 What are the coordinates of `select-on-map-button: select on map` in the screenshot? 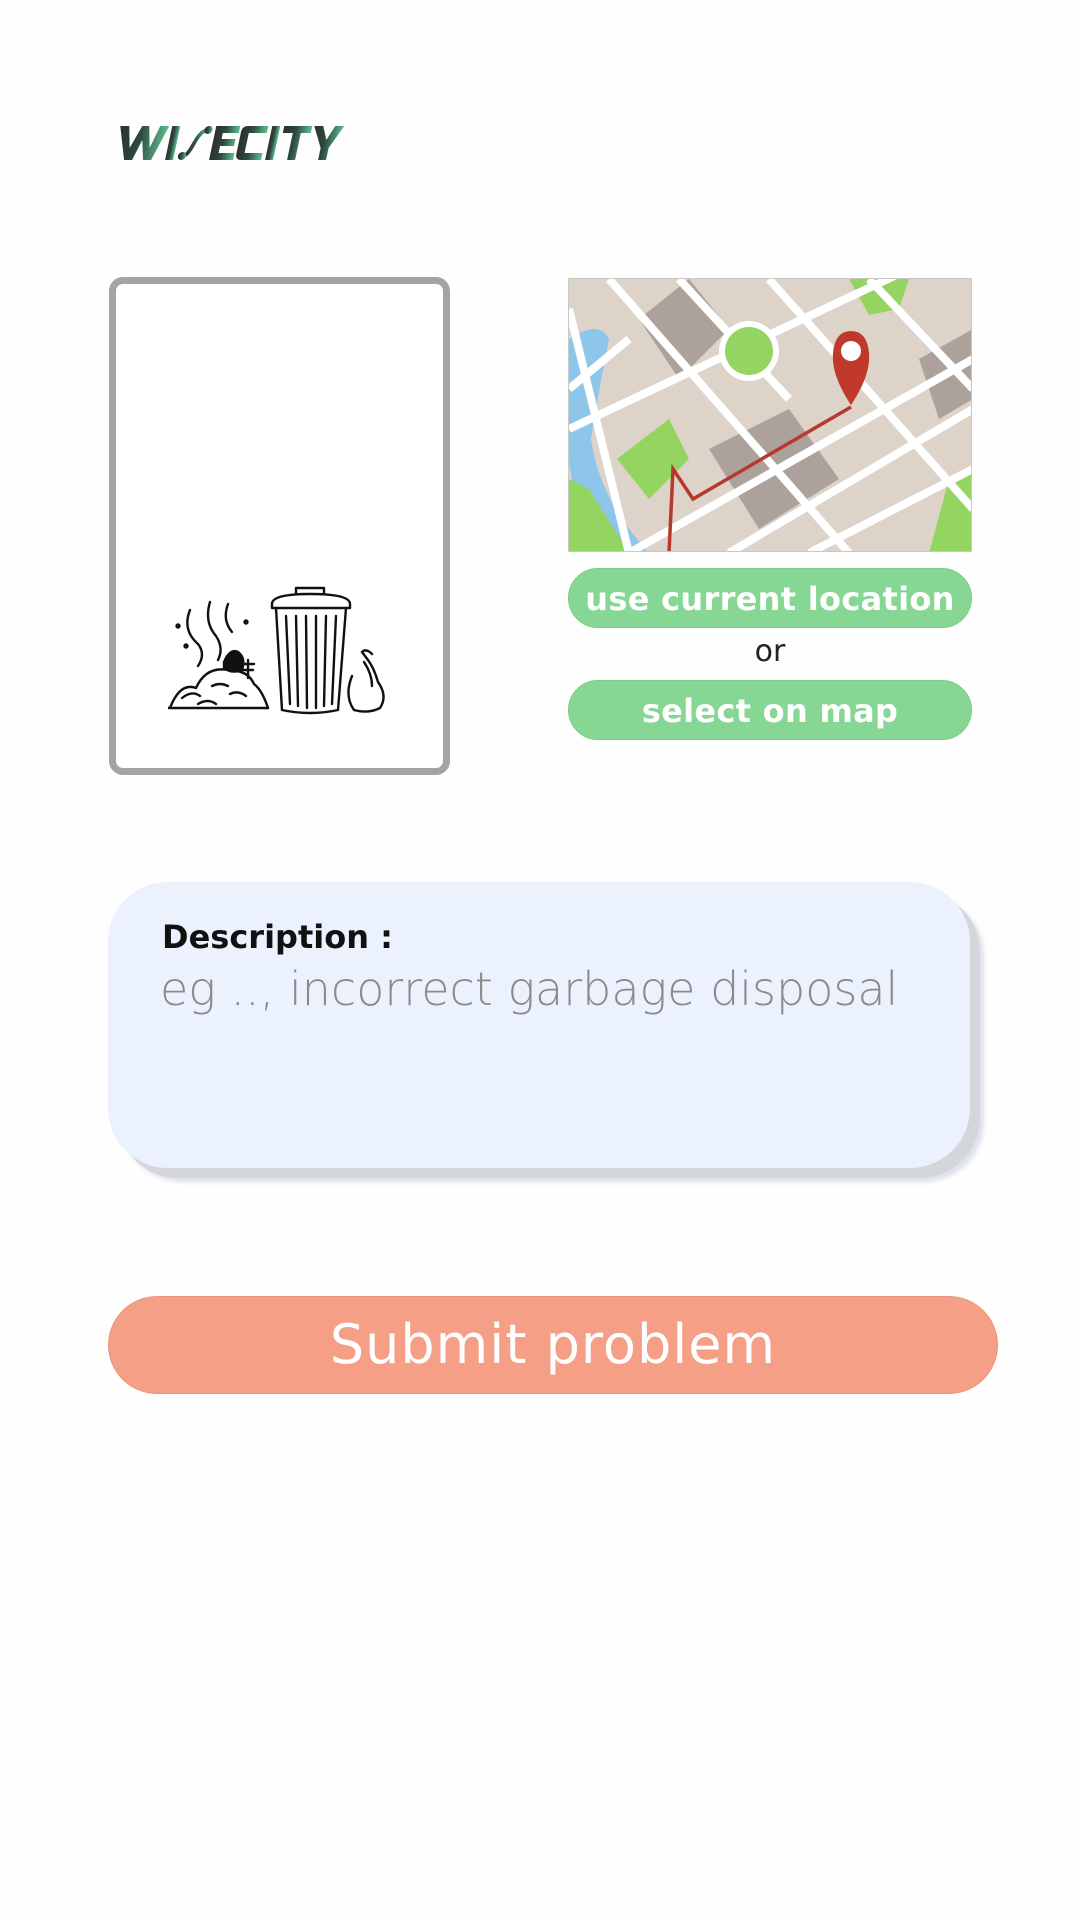 It's located at (770, 710).